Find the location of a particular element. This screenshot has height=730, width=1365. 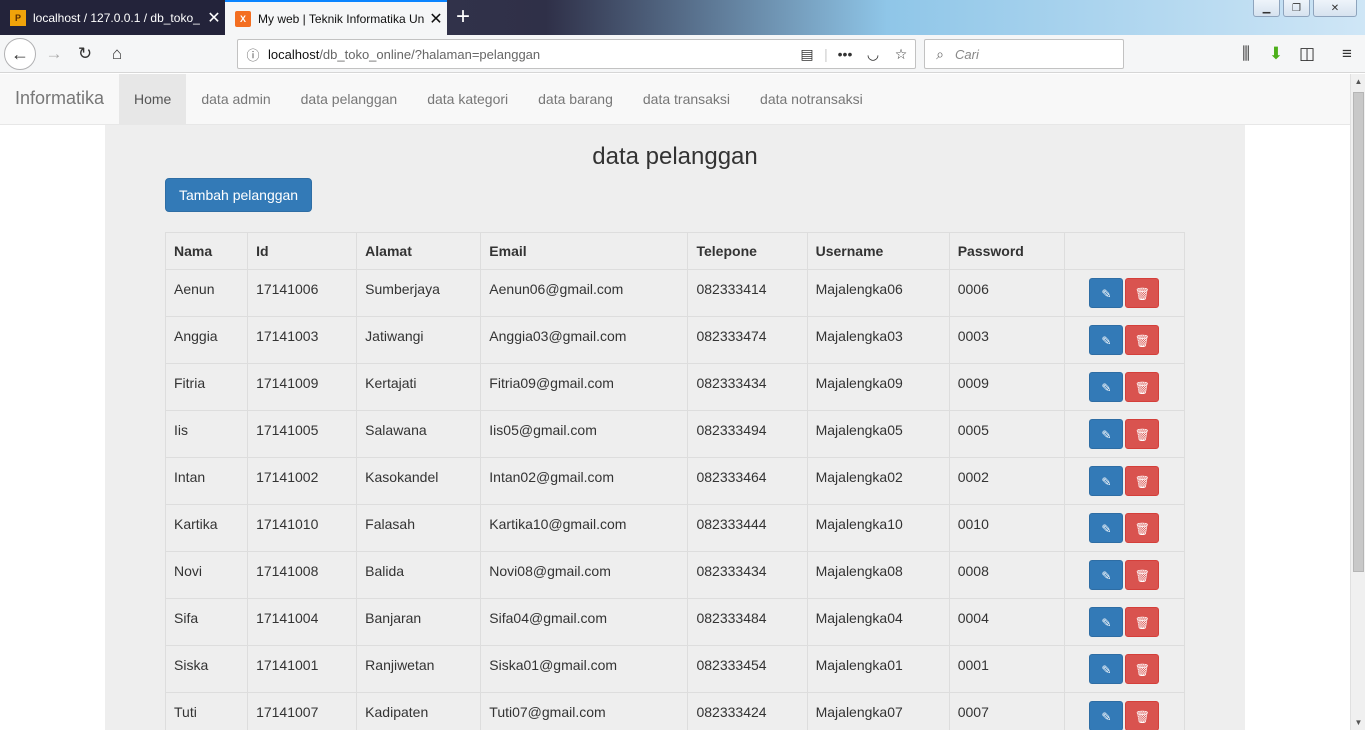

cell-password: 0010 is located at coordinates (1006, 528).